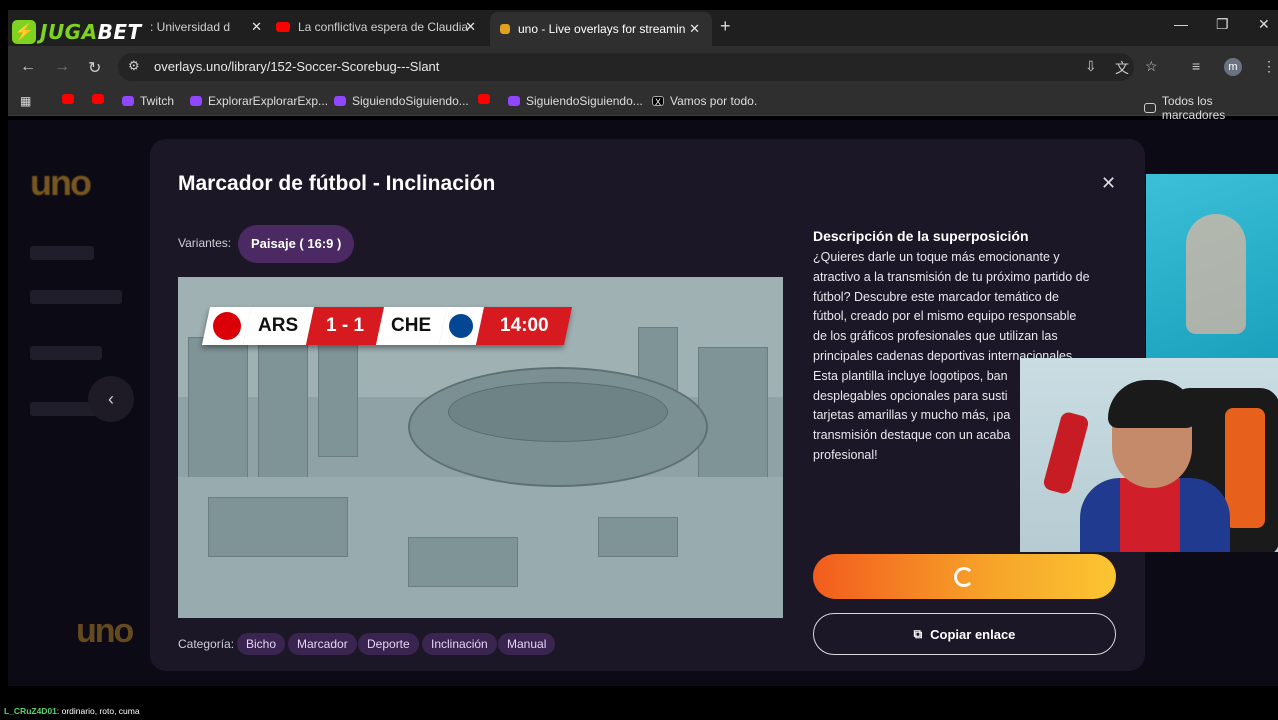  I want to click on arsenal-crest-icon, so click(226, 326).